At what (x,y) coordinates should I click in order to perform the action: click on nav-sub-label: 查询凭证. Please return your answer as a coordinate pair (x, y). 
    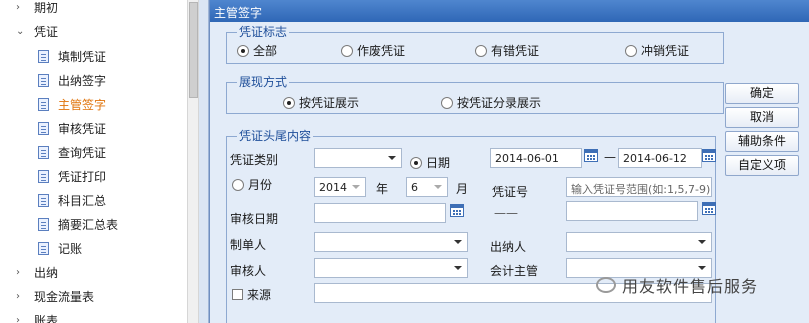
    Looking at the image, I should click on (82, 152).